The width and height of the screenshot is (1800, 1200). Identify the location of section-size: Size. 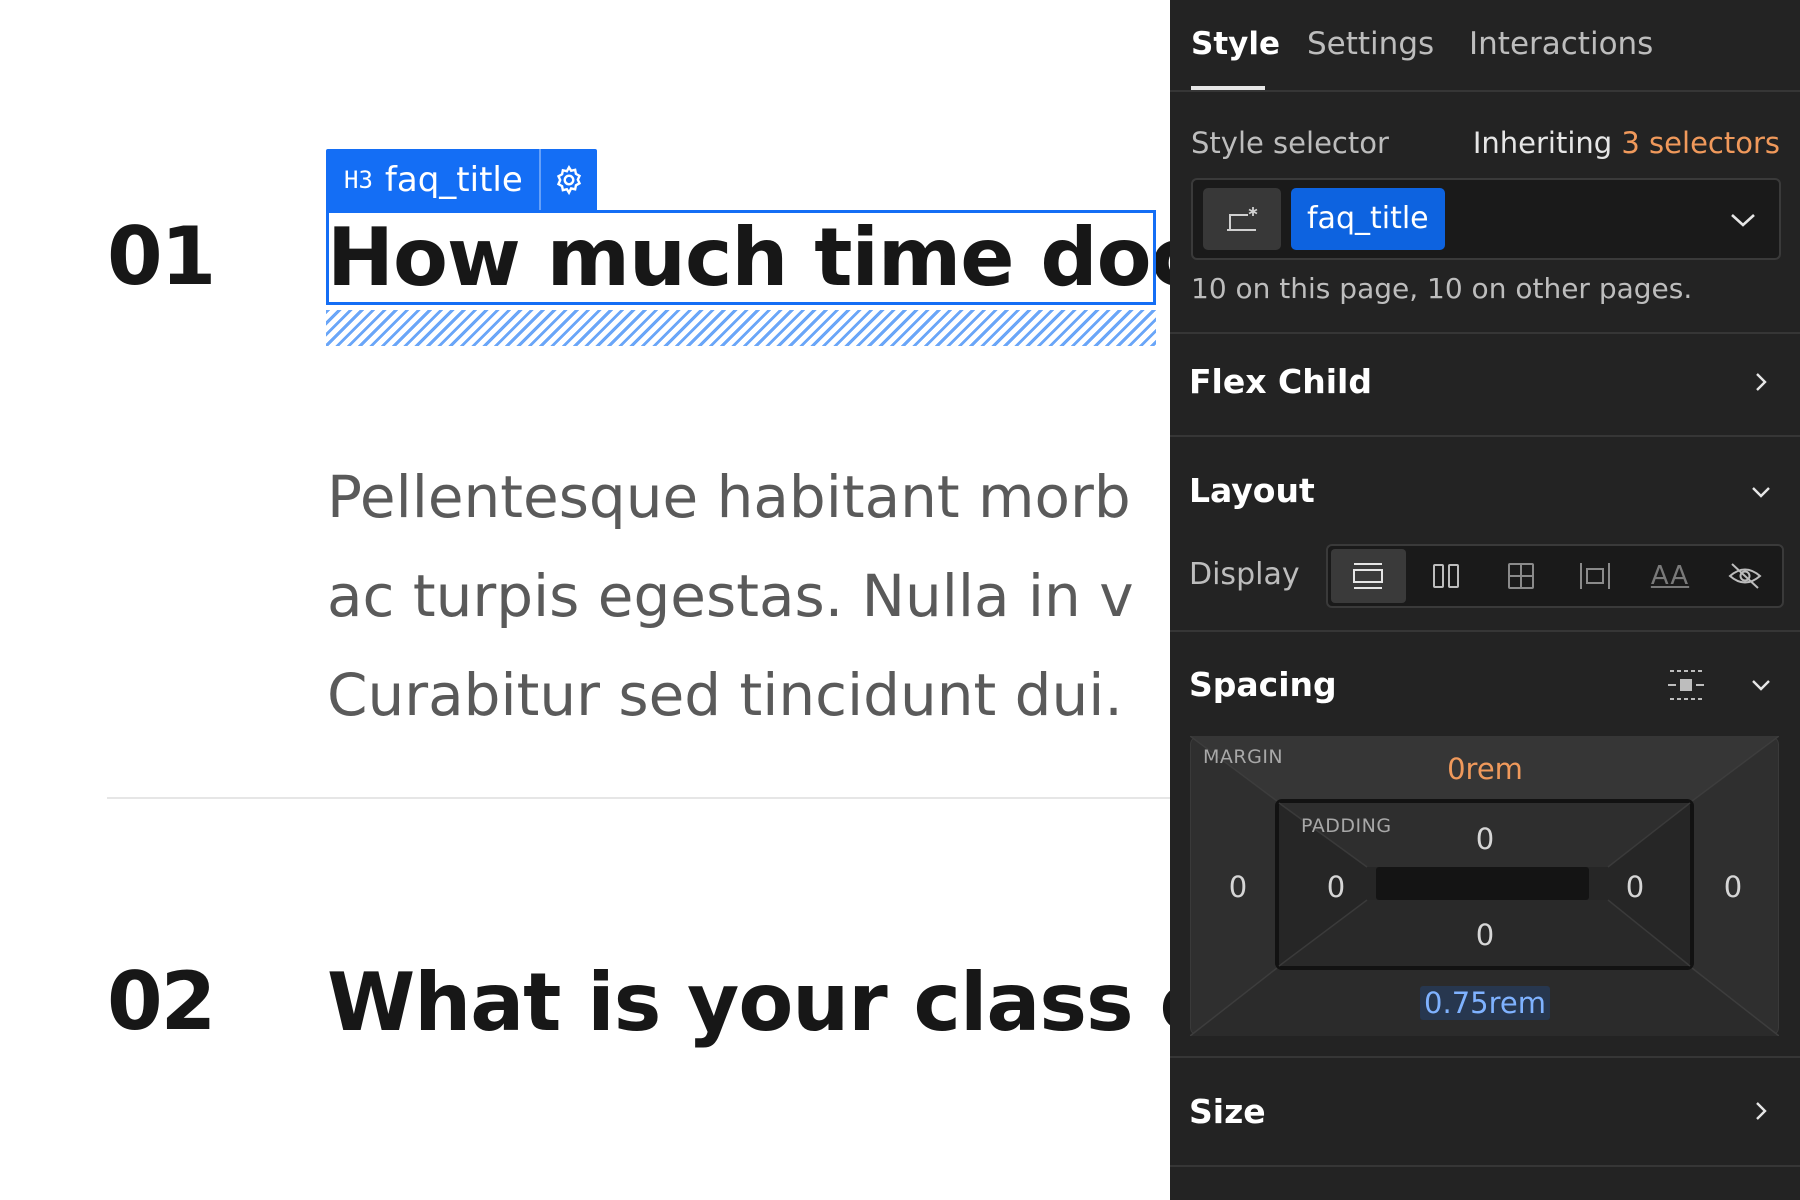
(1227, 1111).